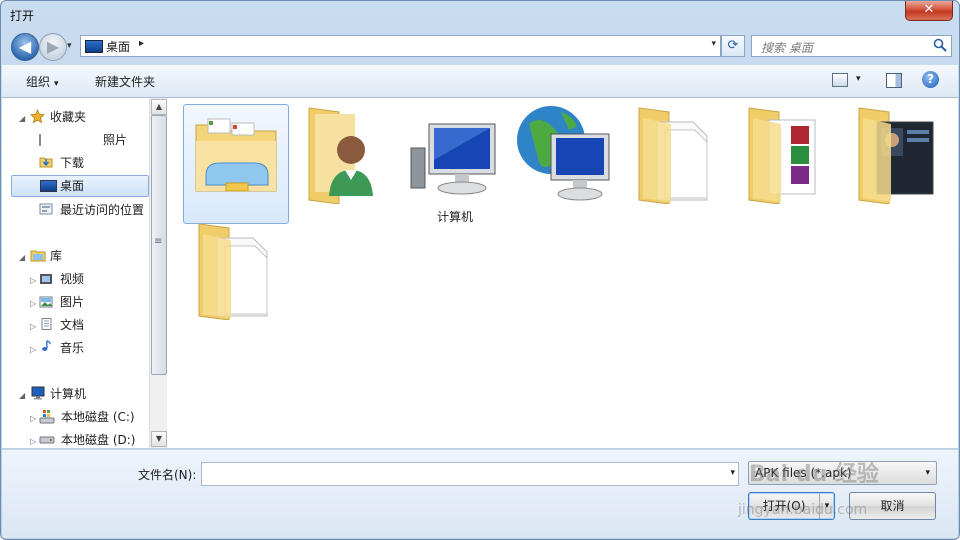  What do you see at coordinates (454, 217) in the screenshot?
I see `file-name: 计算机` at bounding box center [454, 217].